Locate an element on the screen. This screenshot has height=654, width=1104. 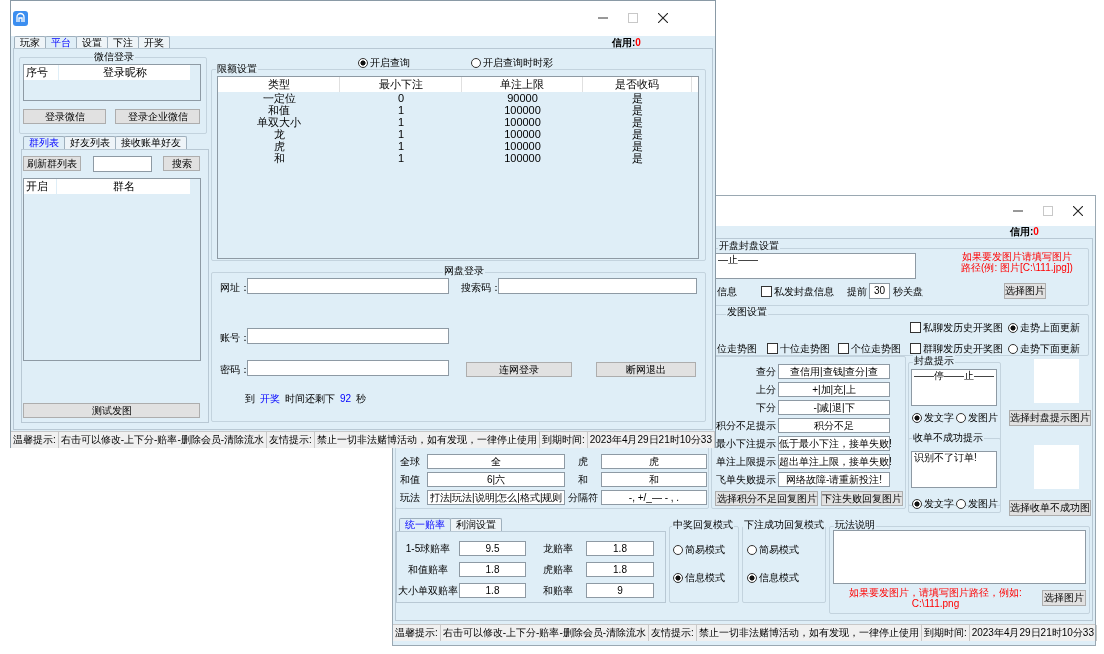
tab: 好友列表 is located at coordinates (90, 142).